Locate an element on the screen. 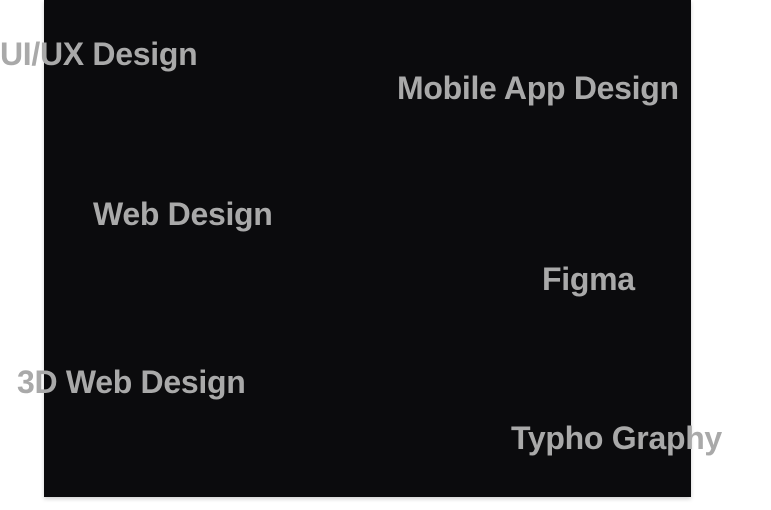 The height and width of the screenshot is (510, 771). tag-ui-ux-design: UI/UX Design is located at coordinates (99, 54).